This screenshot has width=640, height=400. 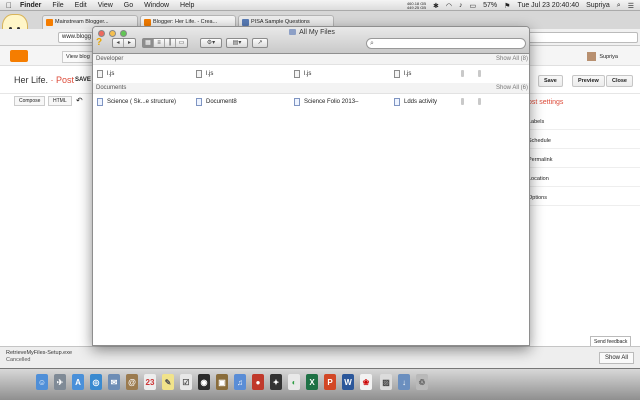 What do you see at coordinates (204, 382) in the screenshot?
I see `photo-booth-icon: ◉` at bounding box center [204, 382].